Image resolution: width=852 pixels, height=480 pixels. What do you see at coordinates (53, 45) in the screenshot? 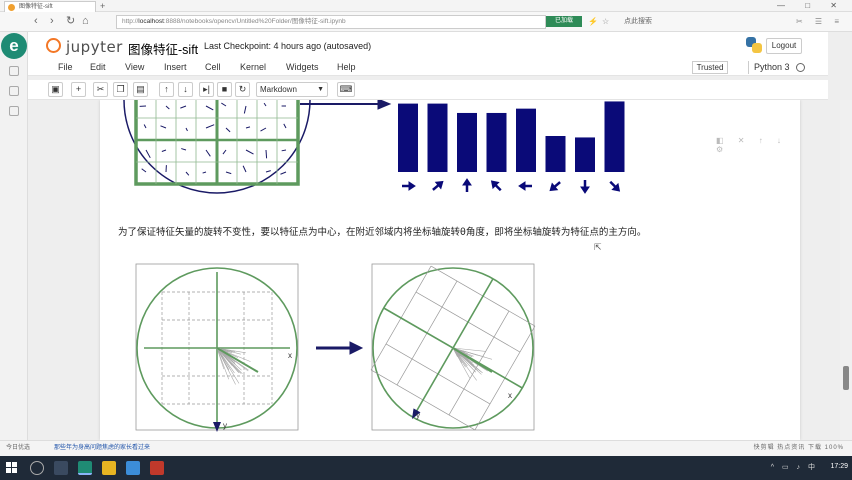
I see `jupyter-logo-icon` at bounding box center [53, 45].